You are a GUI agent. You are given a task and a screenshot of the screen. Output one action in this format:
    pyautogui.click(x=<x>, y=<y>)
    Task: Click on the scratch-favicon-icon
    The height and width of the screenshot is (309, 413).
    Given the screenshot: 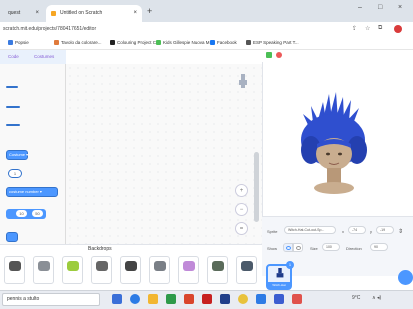 What is the action you would take?
    pyautogui.click(x=53, y=13)
    